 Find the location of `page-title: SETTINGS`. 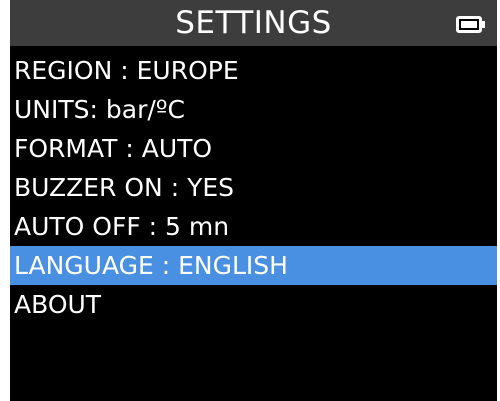

page-title: SETTINGS is located at coordinates (253, 23).